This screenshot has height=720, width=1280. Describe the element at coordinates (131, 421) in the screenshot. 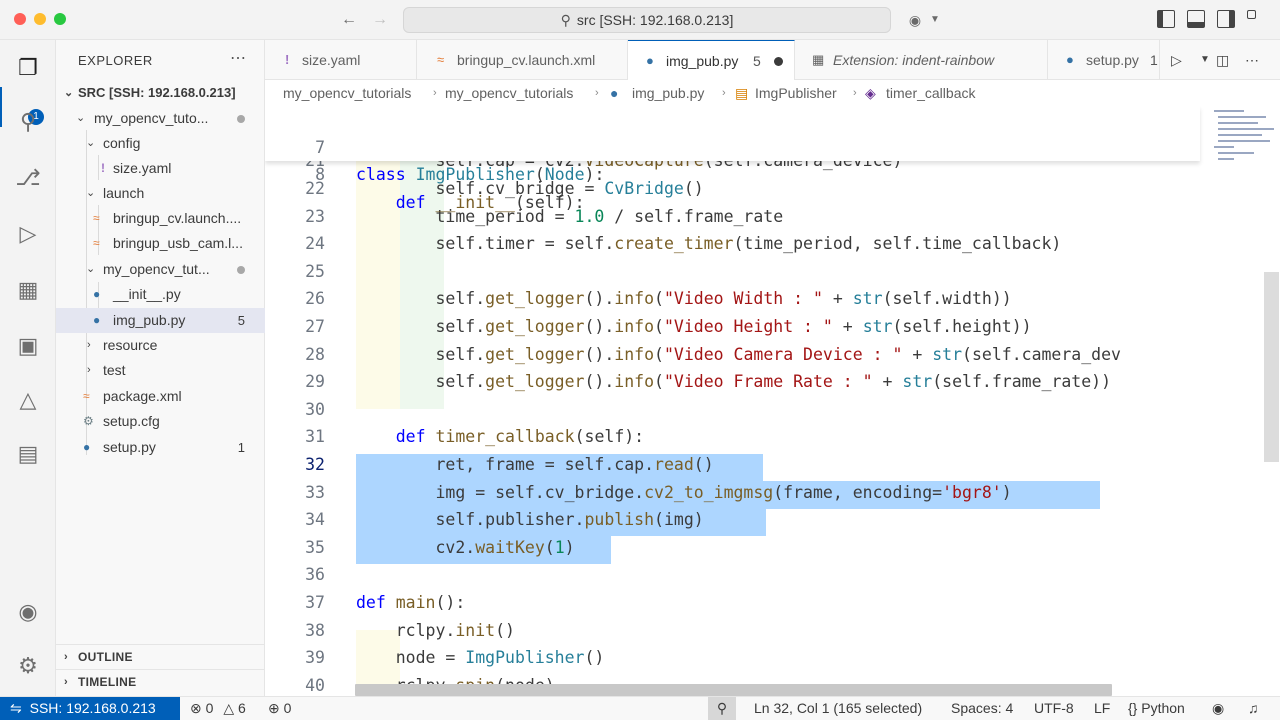

I see `tree-item-label: setup.cfg` at that location.